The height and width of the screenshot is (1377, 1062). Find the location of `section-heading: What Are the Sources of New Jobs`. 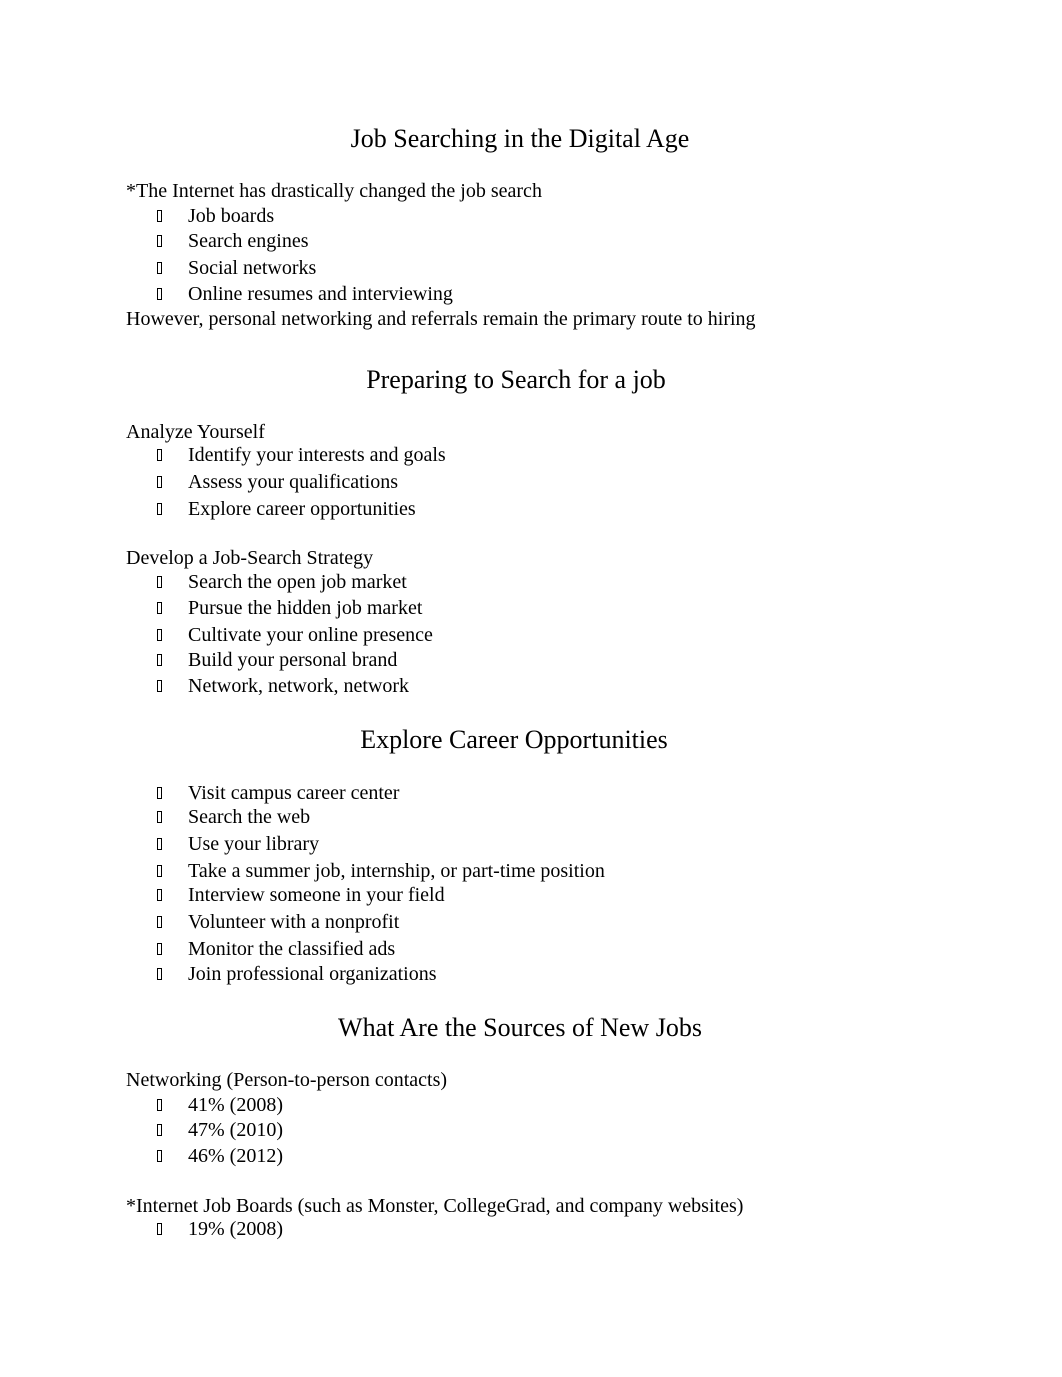

section-heading: What Are the Sources of New Jobs is located at coordinates (520, 1027).